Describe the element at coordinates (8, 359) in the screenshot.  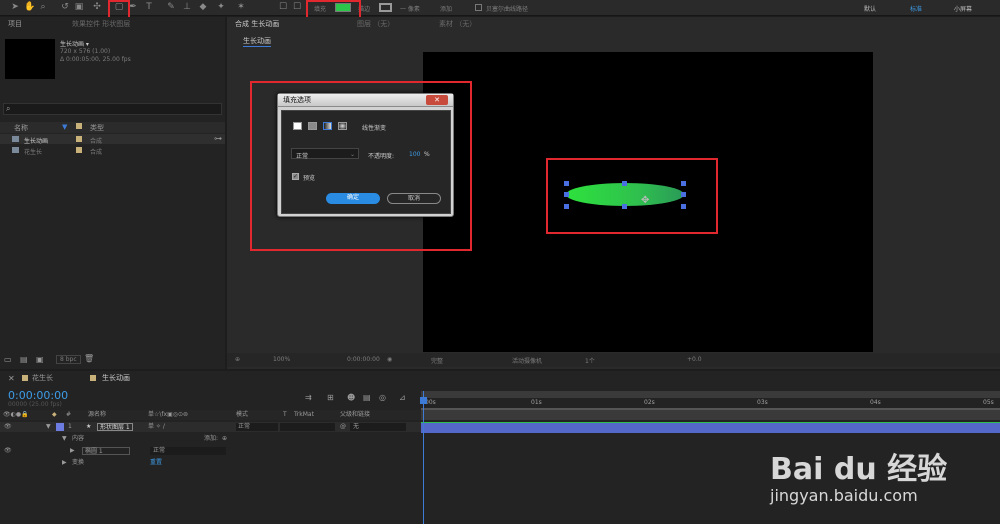
I see `interpret-footage-icon: ▭` at that location.